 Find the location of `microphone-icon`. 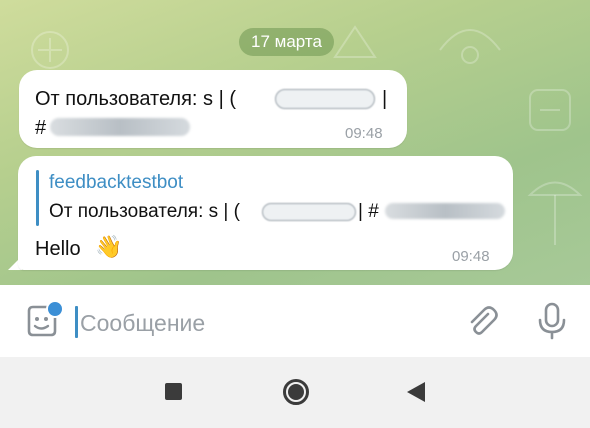

microphone-icon is located at coordinates (552, 321).